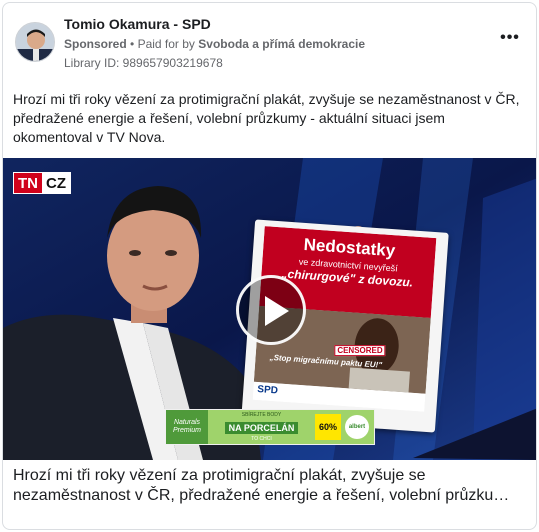 This screenshot has height=532, width=539. What do you see at coordinates (357, 427) in the screenshot?
I see `banner-store-logo: albert` at bounding box center [357, 427].